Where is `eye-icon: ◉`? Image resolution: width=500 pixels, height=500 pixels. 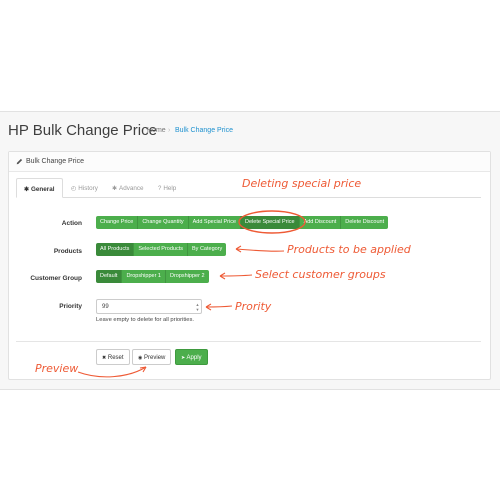
eye-icon: ◉ is located at coordinates (140, 358).